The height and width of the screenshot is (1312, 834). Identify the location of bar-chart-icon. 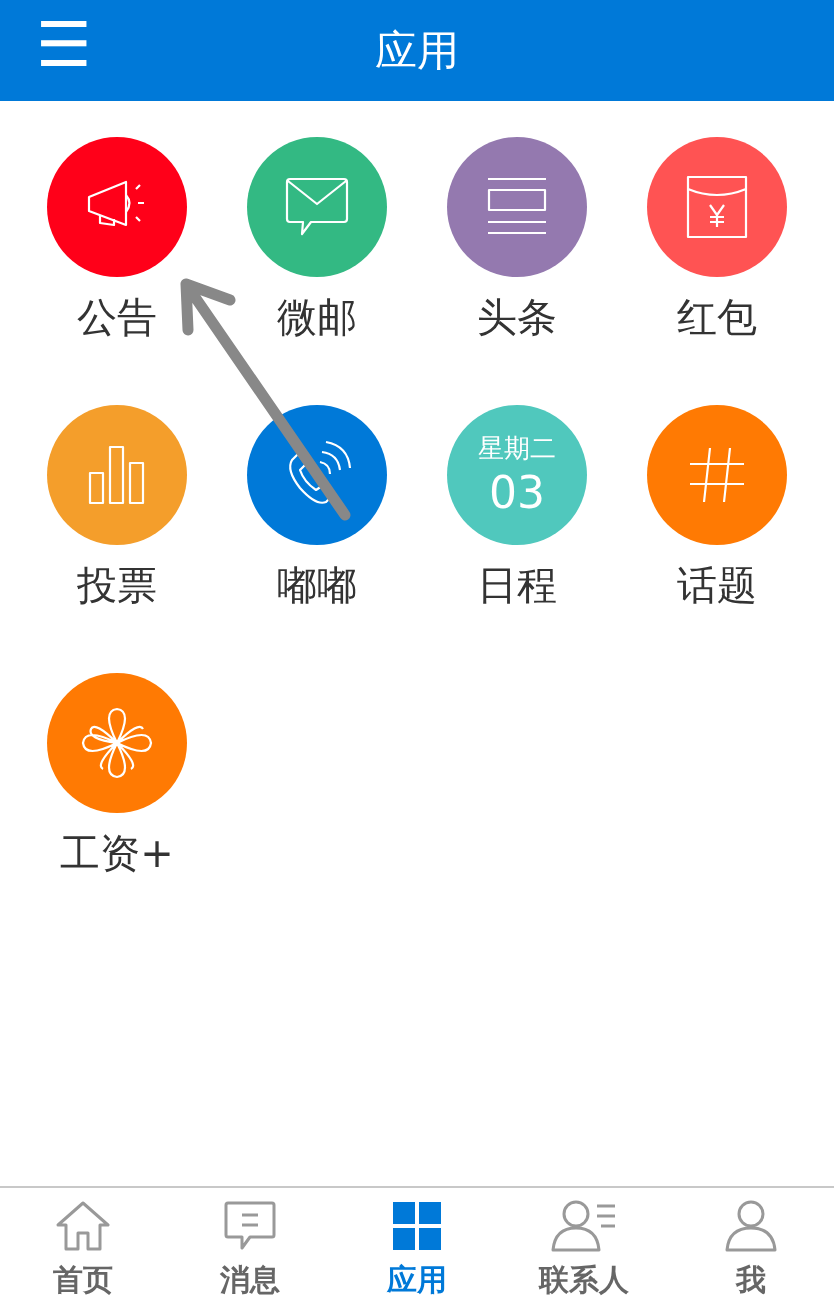
(117, 475).